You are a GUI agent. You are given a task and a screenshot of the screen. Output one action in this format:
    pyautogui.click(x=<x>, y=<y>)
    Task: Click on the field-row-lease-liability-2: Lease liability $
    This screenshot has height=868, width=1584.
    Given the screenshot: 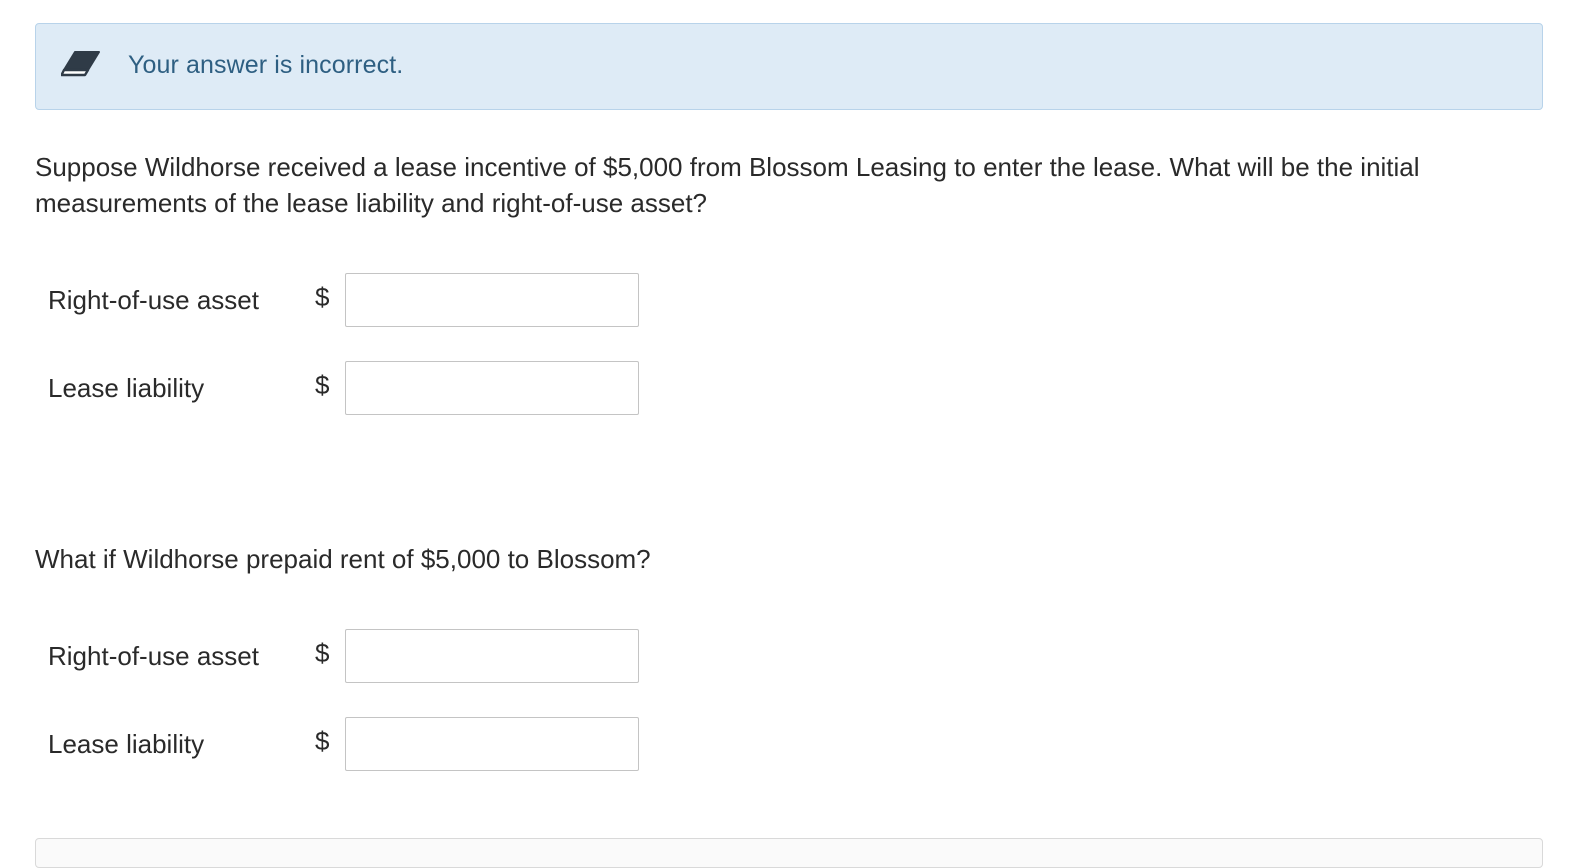 What is the action you would take?
    pyautogui.click(x=348, y=745)
    